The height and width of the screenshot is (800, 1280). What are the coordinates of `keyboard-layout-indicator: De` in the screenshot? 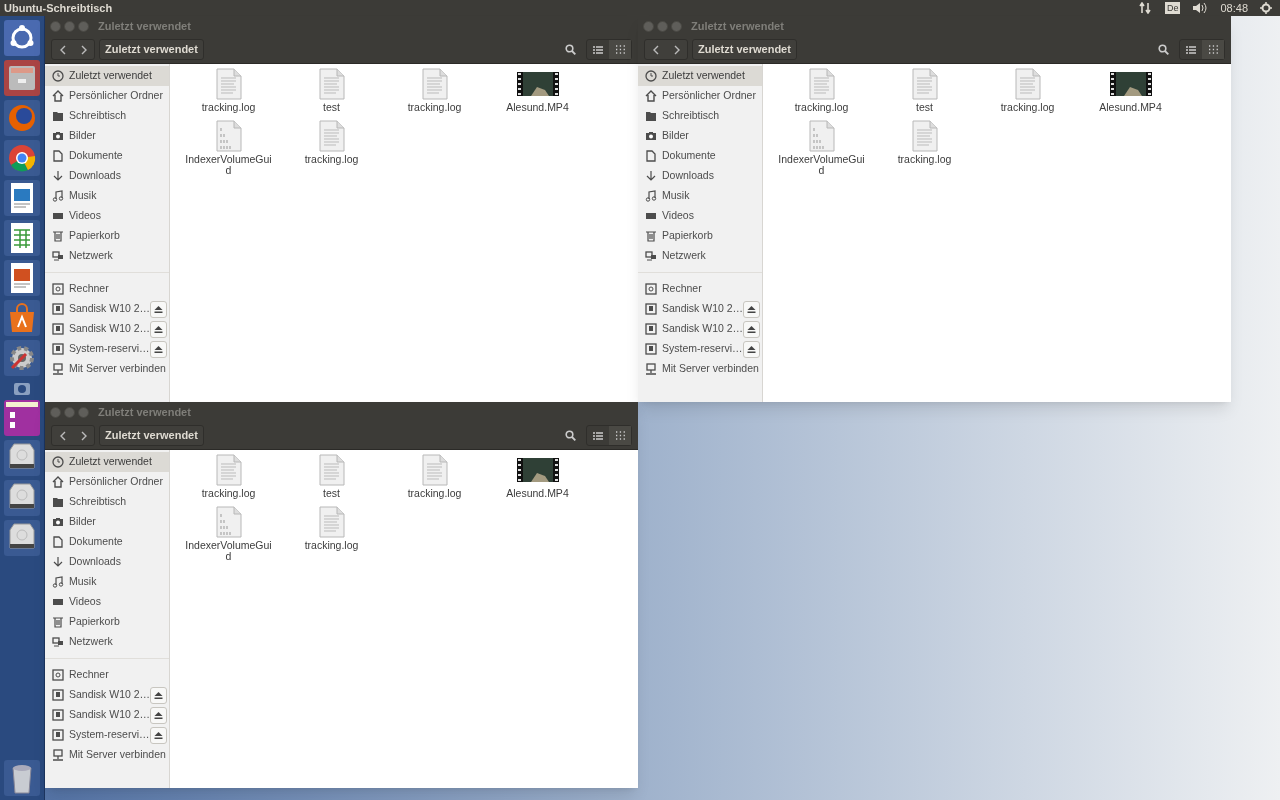 It's located at (1172, 8).